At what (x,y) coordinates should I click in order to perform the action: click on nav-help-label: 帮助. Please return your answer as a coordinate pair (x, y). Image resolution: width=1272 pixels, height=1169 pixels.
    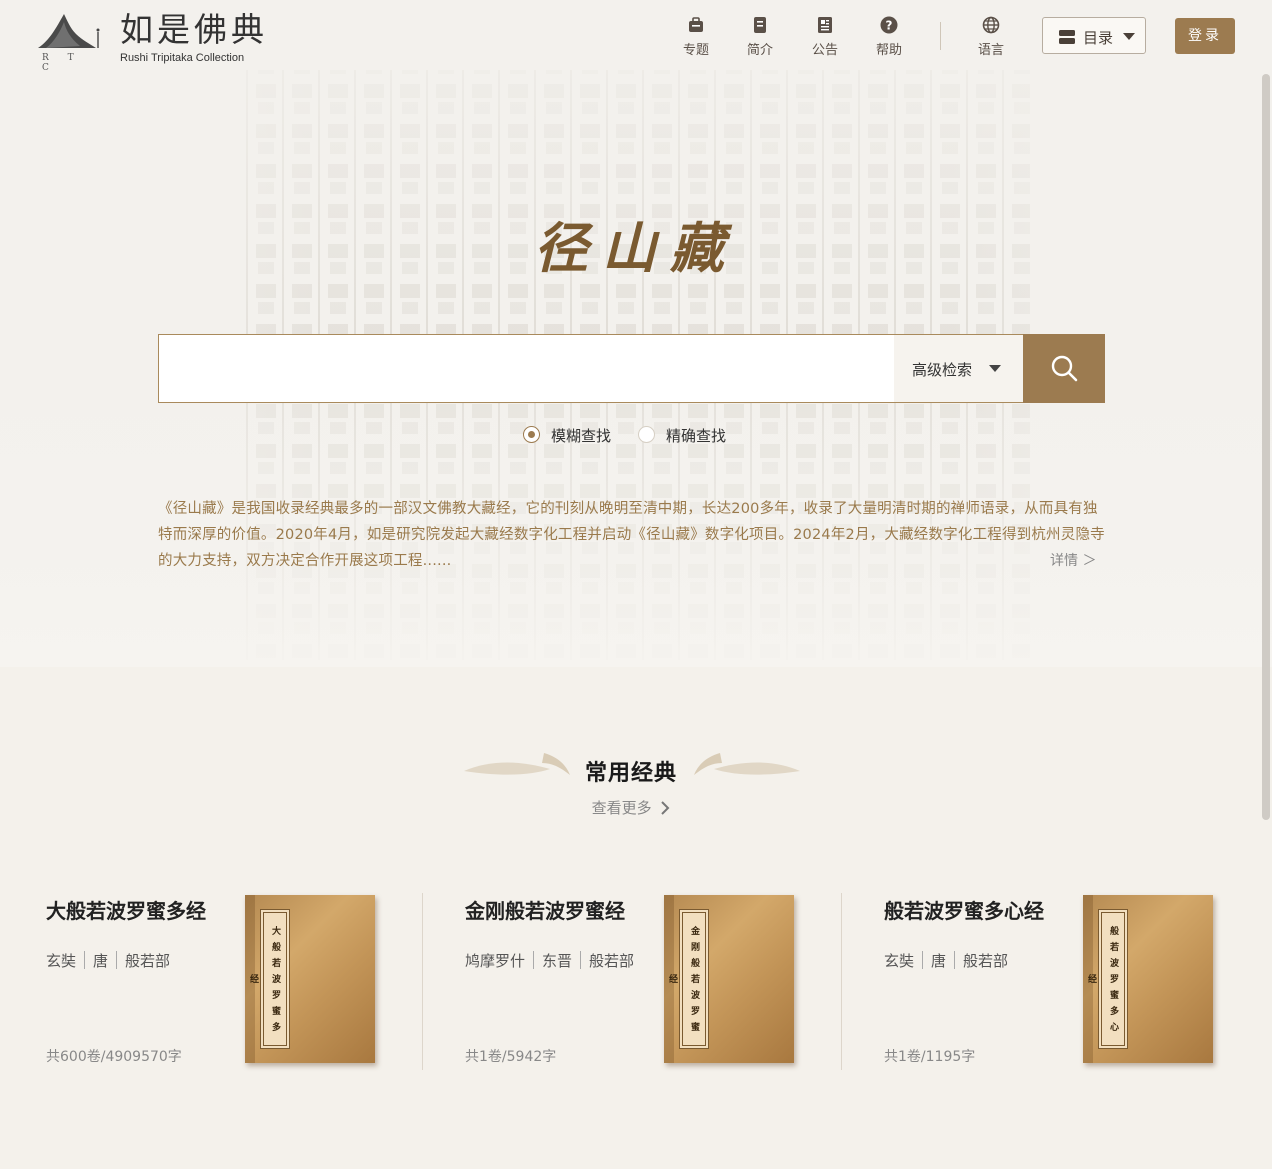
    Looking at the image, I should click on (888, 50).